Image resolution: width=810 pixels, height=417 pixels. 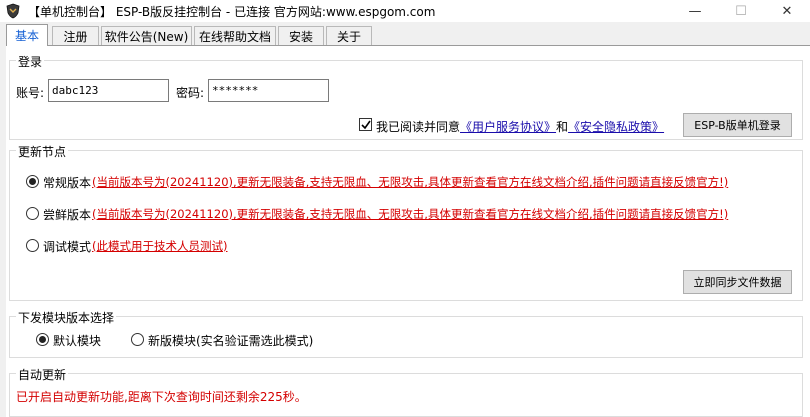 What do you see at coordinates (418, 127) in the screenshot?
I see `agree-label: 我已阅读并同意` at bounding box center [418, 127].